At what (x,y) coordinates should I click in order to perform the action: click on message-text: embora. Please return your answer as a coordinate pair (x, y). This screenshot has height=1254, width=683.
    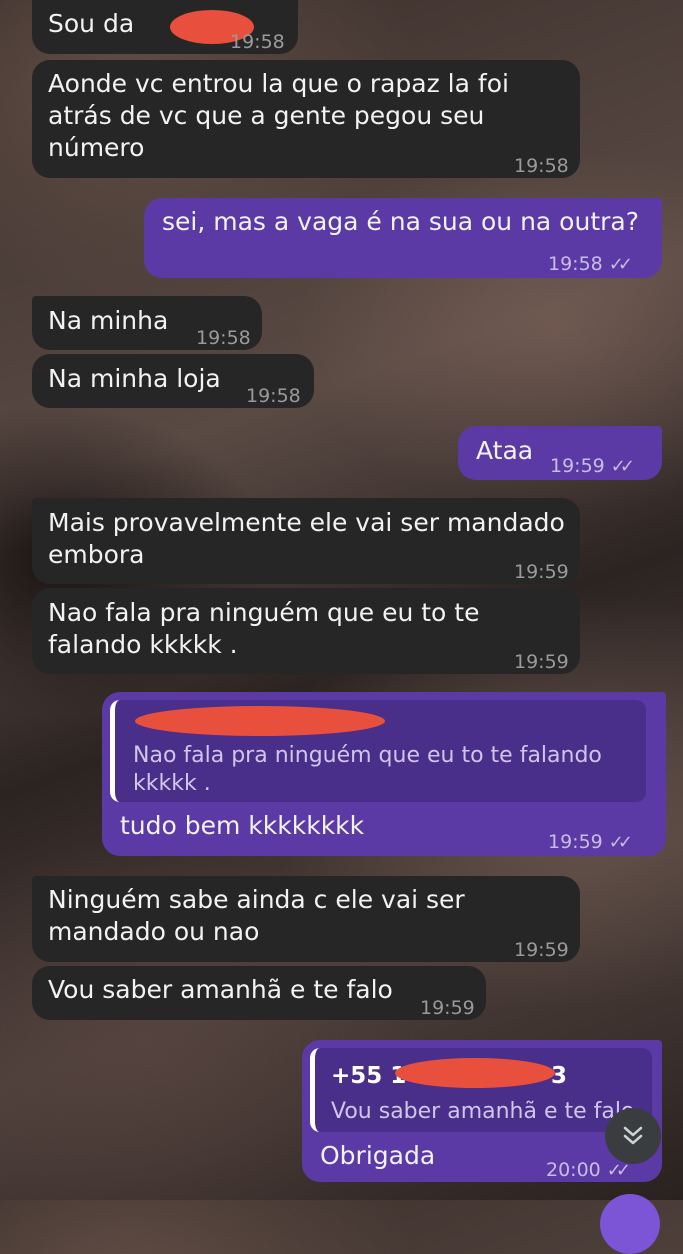
    Looking at the image, I should click on (96, 554).